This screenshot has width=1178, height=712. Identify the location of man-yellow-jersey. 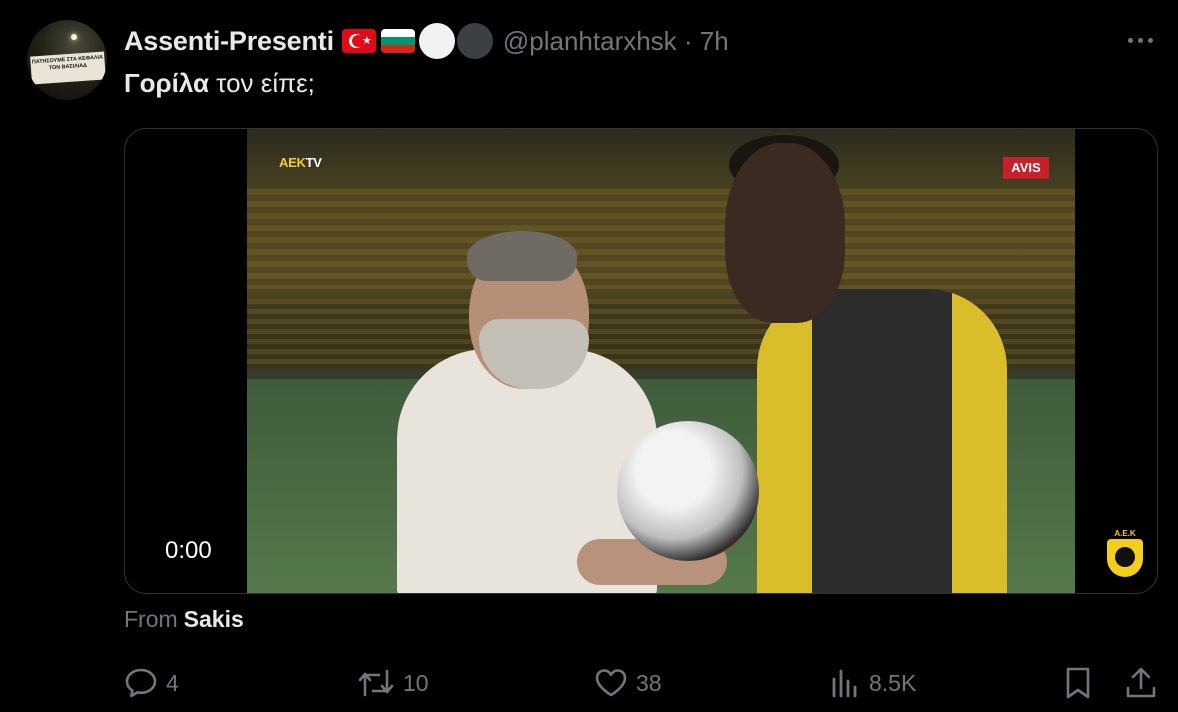
(882, 441).